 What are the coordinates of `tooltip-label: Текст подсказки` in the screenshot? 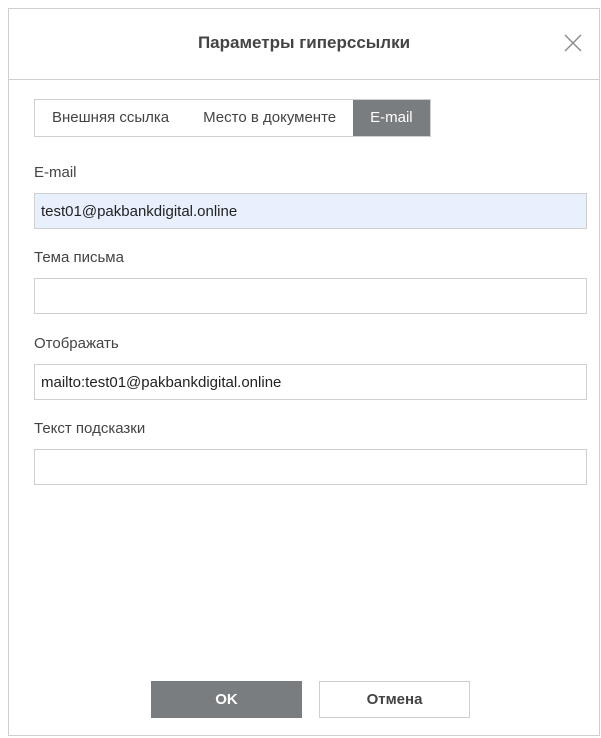 It's located at (90, 428).